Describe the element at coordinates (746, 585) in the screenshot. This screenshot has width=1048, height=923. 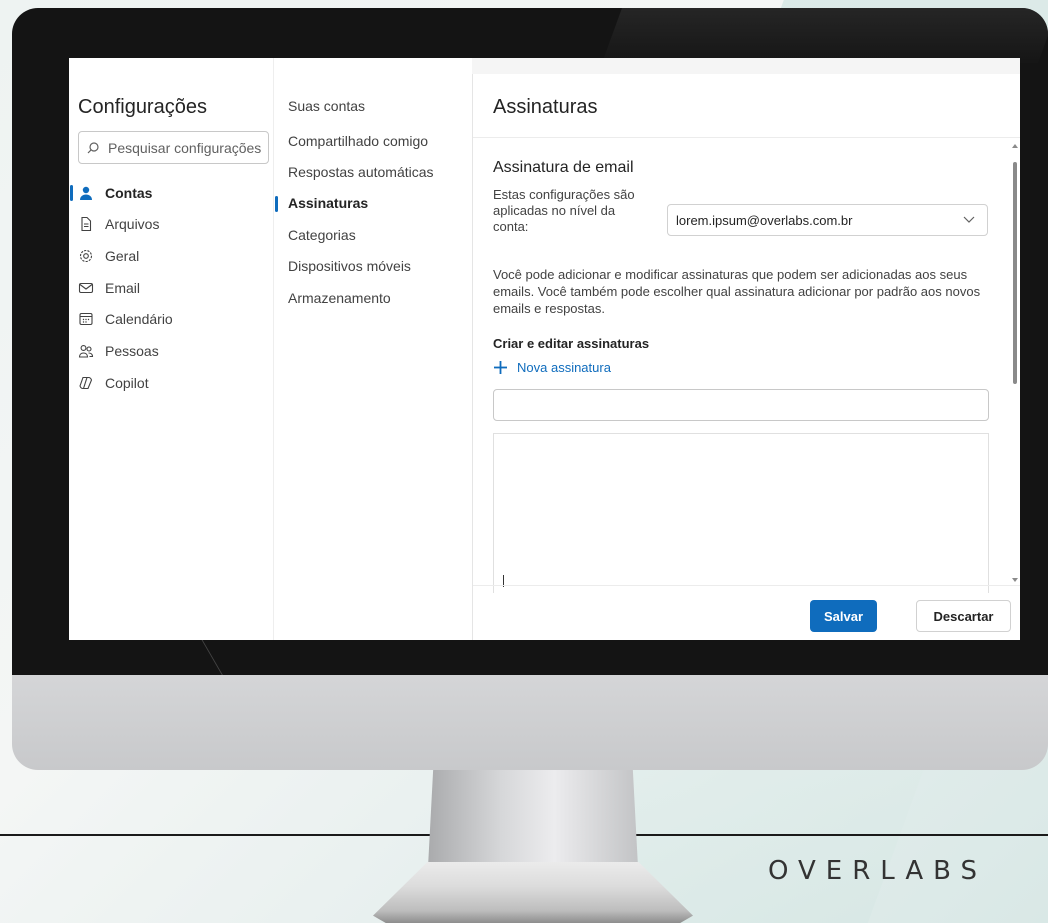
I see `footer-divider` at that location.